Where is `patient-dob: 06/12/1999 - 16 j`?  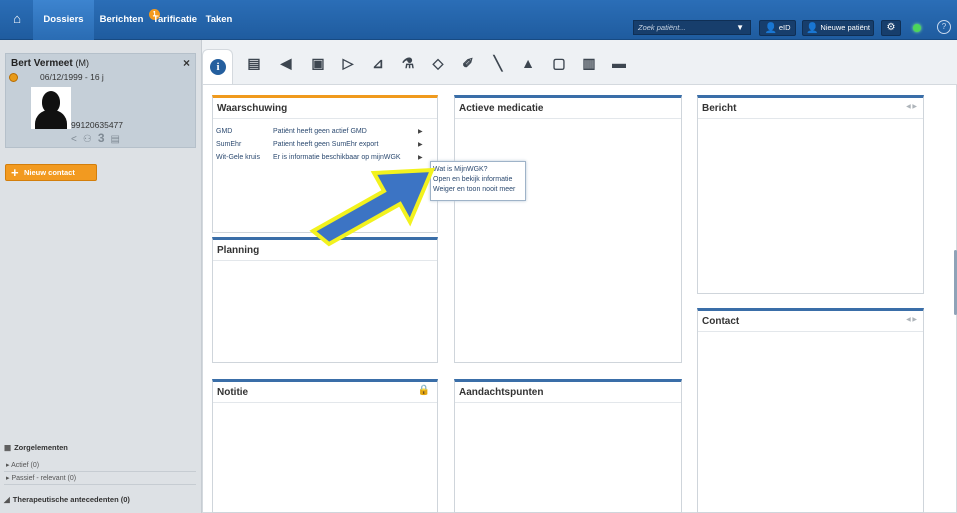
patient-dob: 06/12/1999 - 16 j is located at coordinates (72, 77).